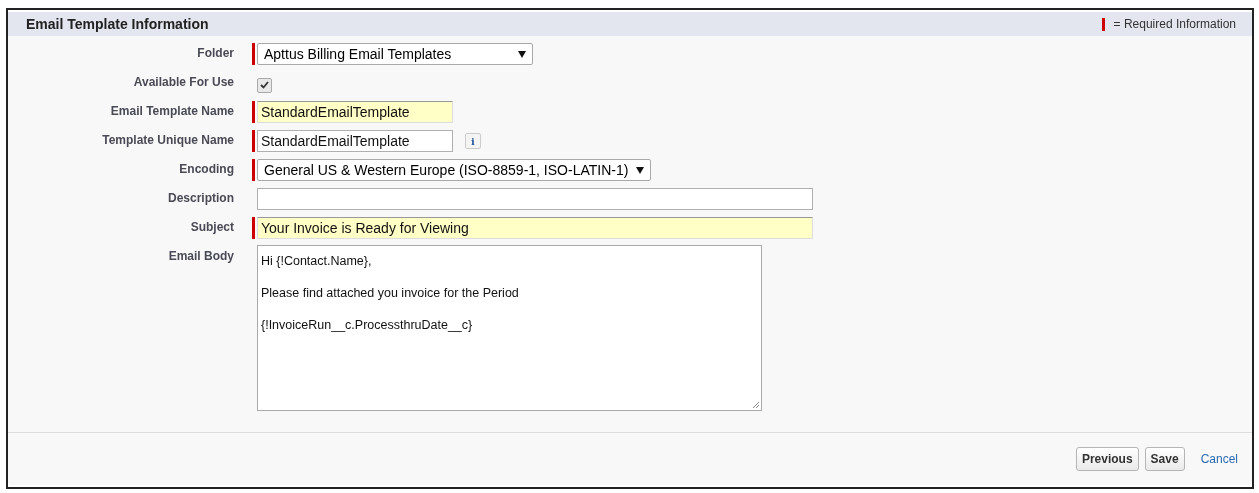  Describe the element at coordinates (509, 328) in the screenshot. I see `email-body-field: Hi {!Contact.Name}, Please find attached you invoice for the Period {!InvoiceRun__c.ProcessthruDate__c}` at that location.